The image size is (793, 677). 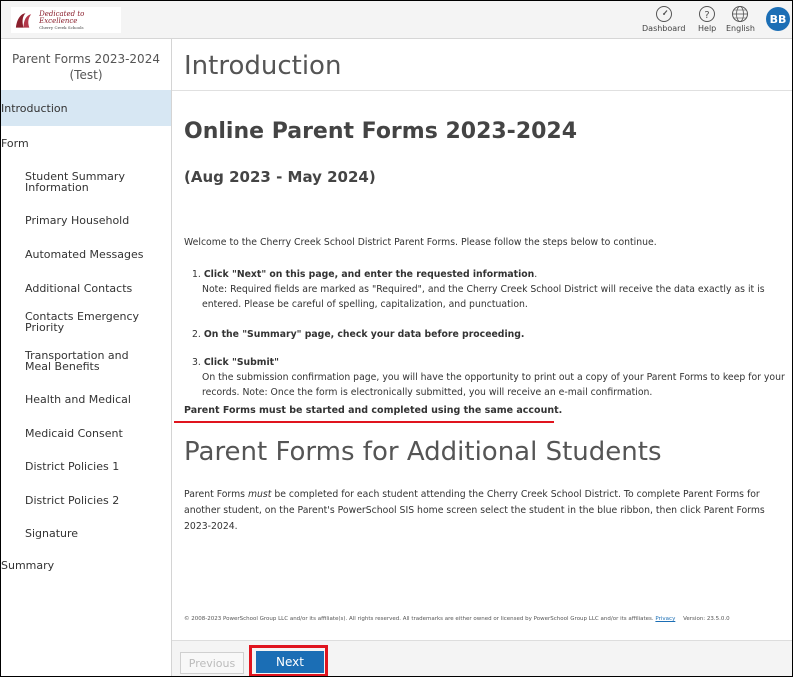 What do you see at coordinates (740, 28) in the screenshot?
I see `language-label: English` at bounding box center [740, 28].